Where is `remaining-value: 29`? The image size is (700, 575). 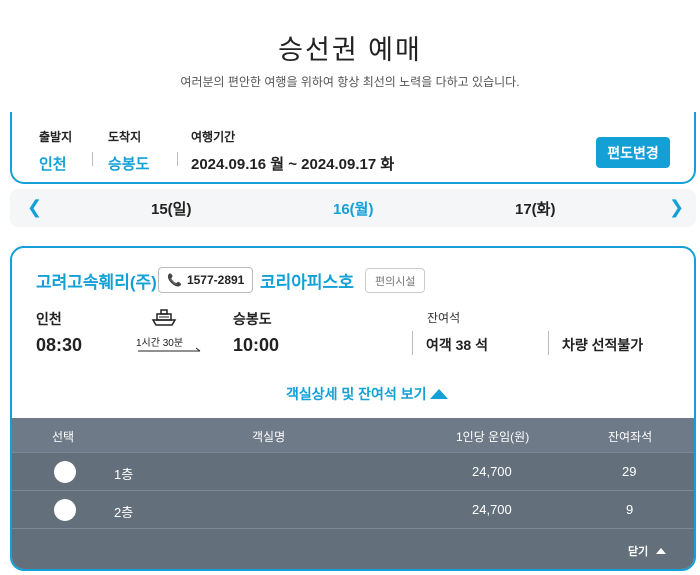
remaining-value: 29 is located at coordinates (629, 471).